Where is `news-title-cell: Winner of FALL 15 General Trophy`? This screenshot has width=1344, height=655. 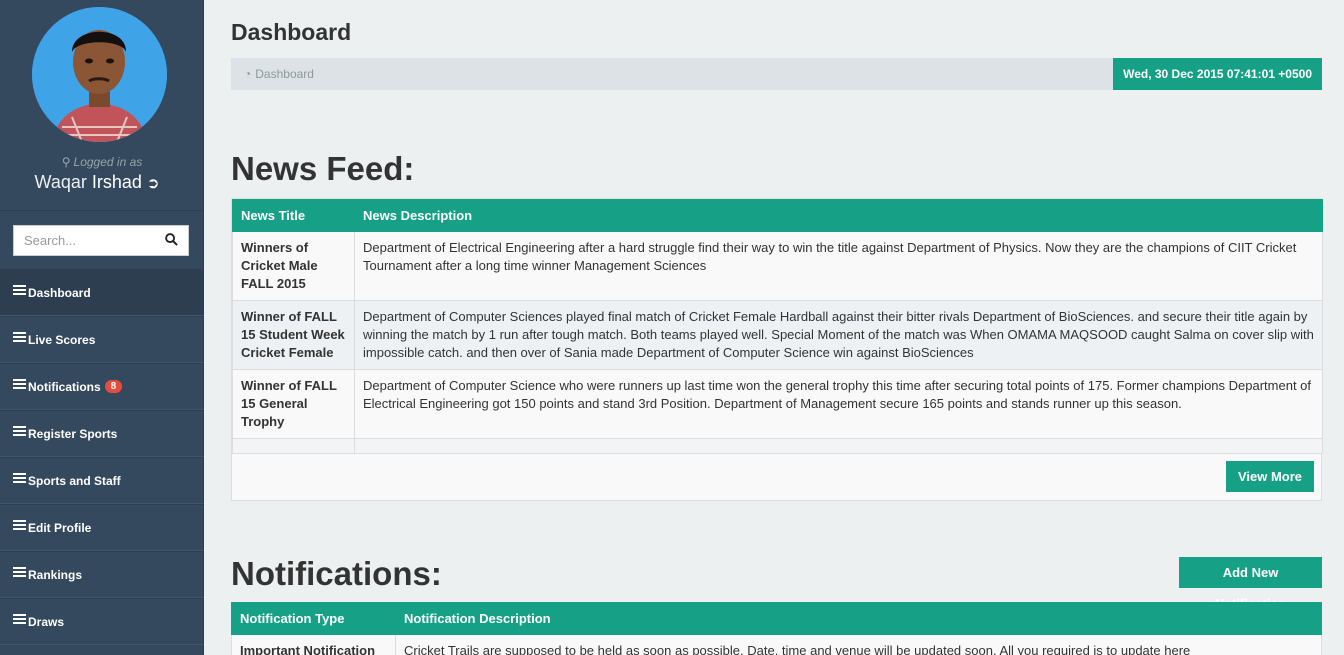 news-title-cell: Winner of FALL 15 General Trophy is located at coordinates (293, 404).